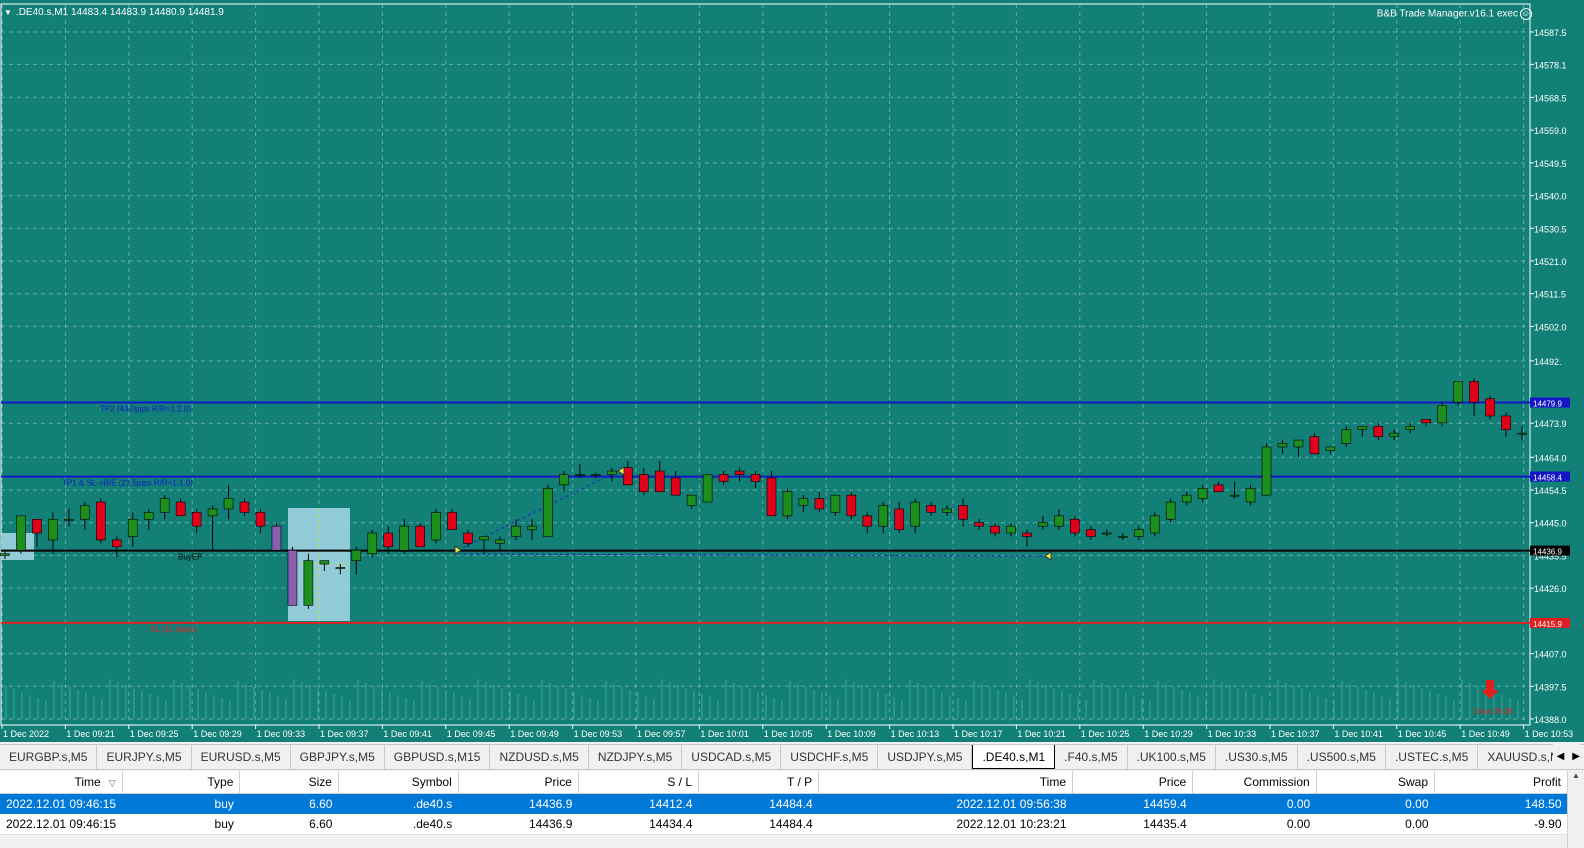 Image resolution: width=1584 pixels, height=848 pixels. Describe the element at coordinates (112, 783) in the screenshot. I see `sort-icon: ▽` at that location.